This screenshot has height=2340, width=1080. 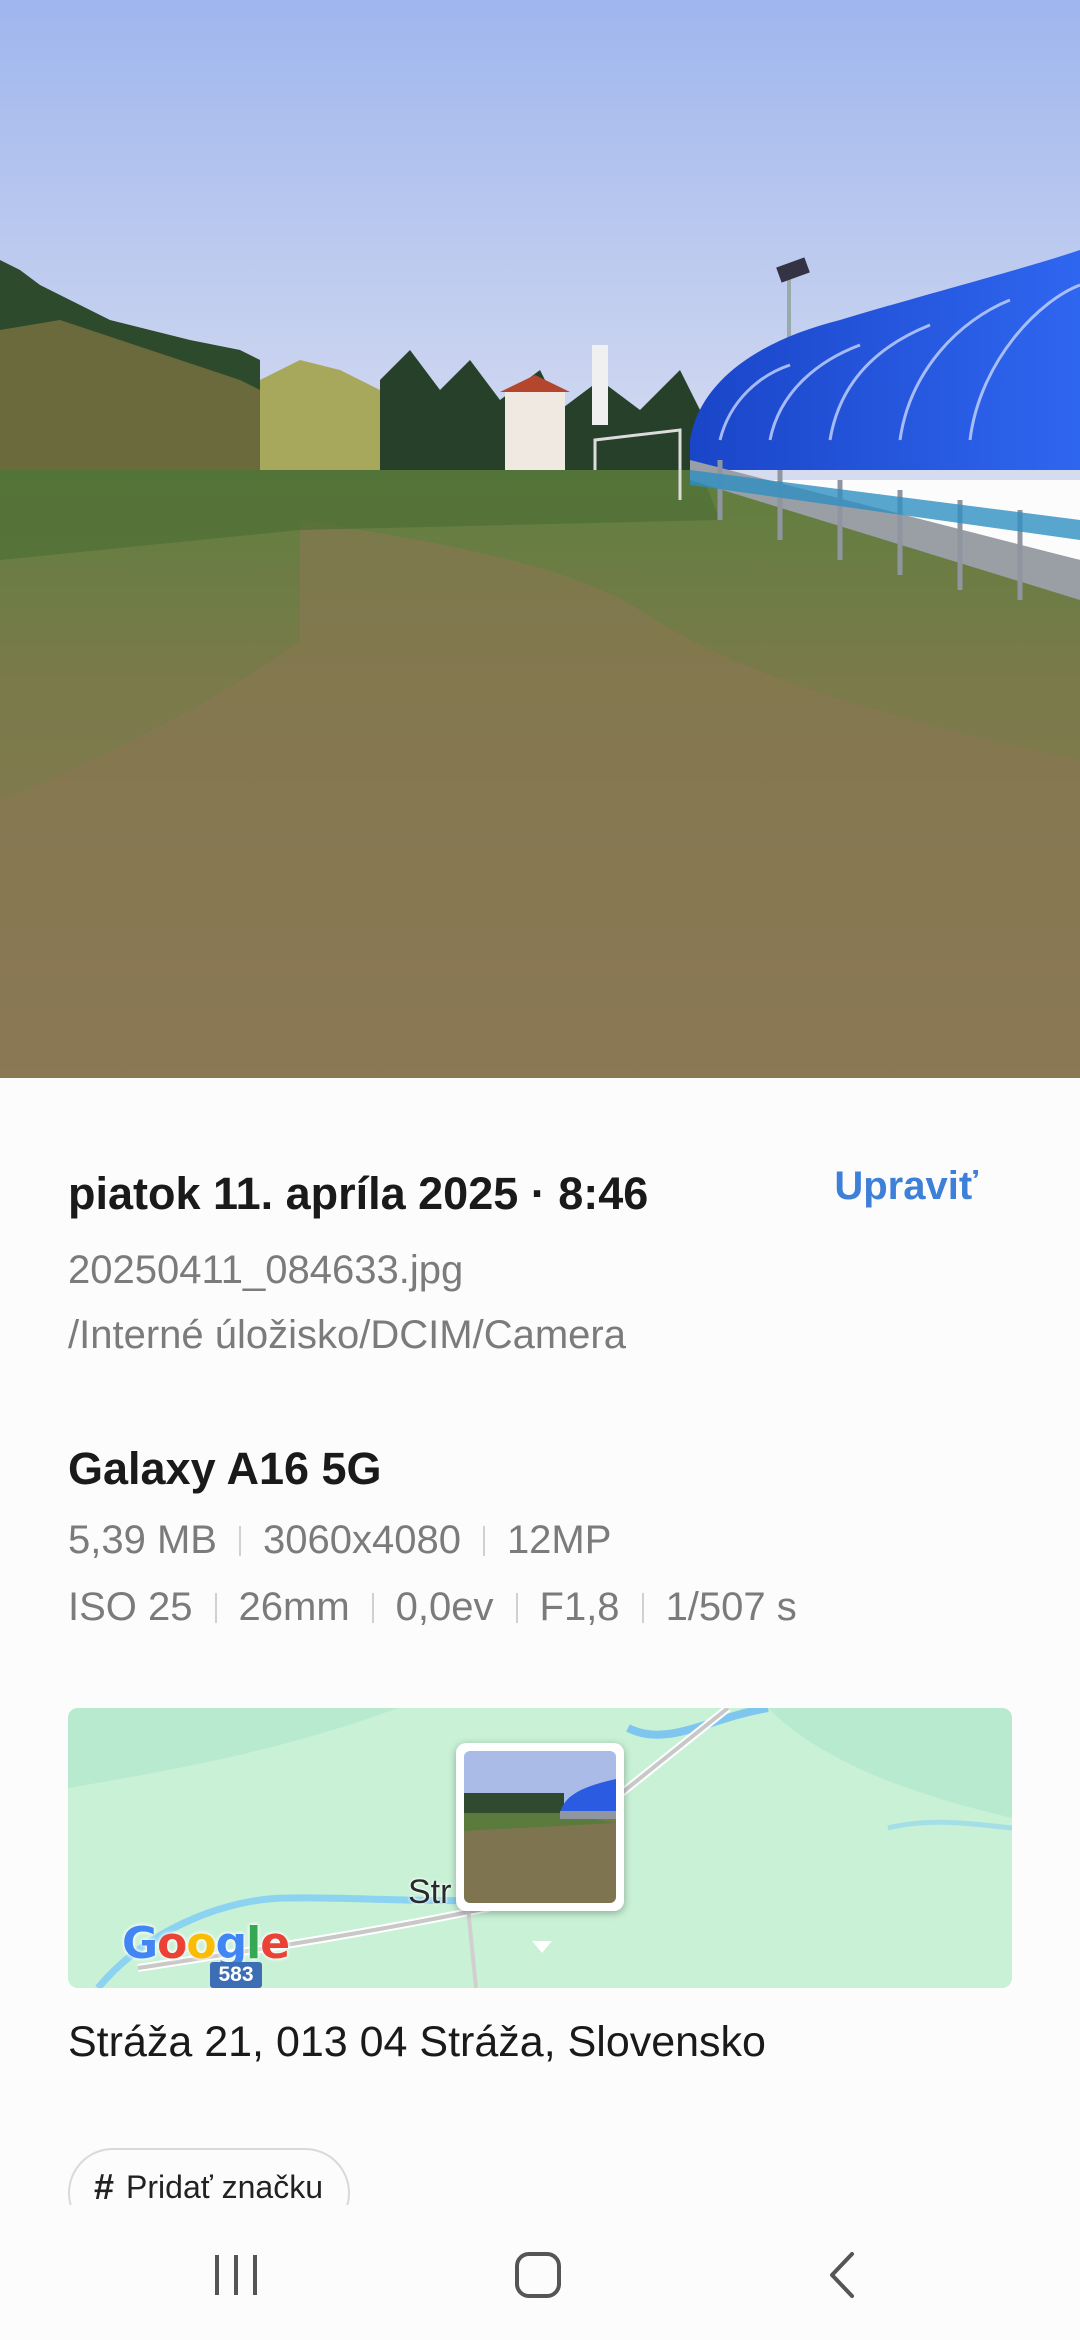 What do you see at coordinates (104, 2186) in the screenshot?
I see `hash-icon: #` at bounding box center [104, 2186].